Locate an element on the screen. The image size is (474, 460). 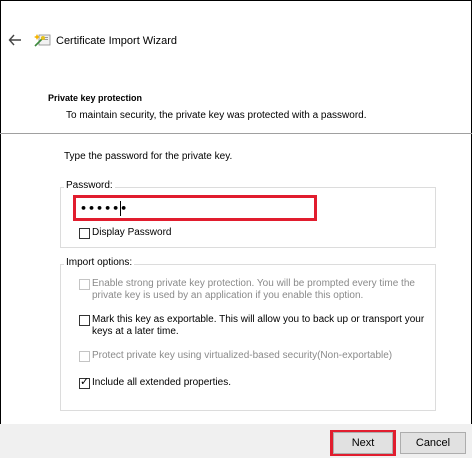
extended-properties-label: Include all extended properties. is located at coordinates (161, 383).